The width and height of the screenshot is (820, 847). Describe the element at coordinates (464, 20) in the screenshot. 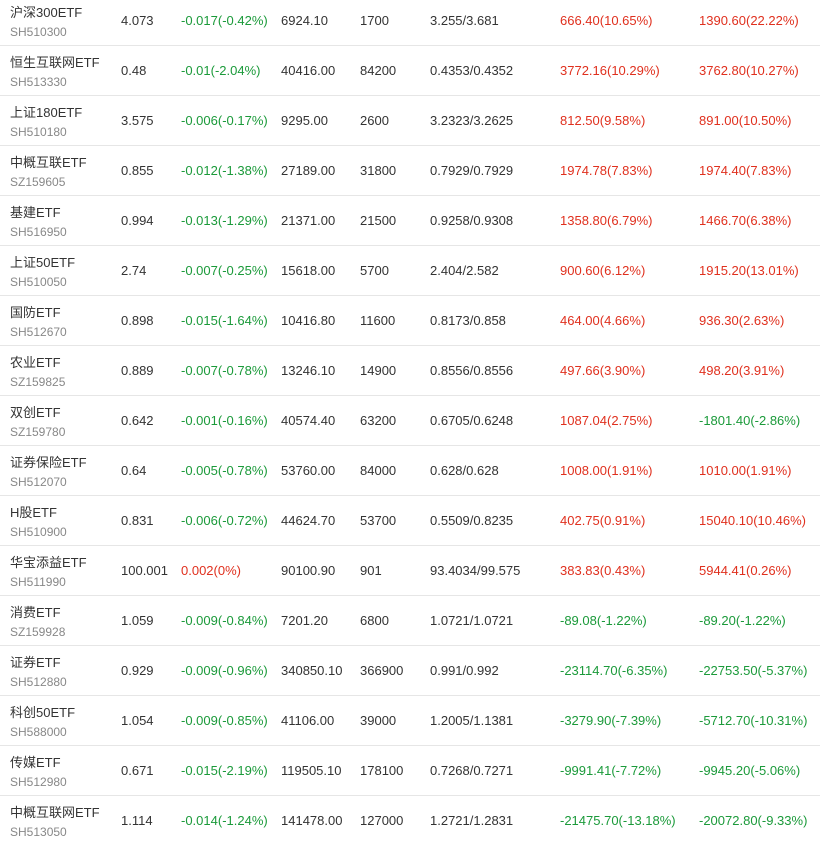

I see `bid-ask-cell: 3.255/3.681` at that location.